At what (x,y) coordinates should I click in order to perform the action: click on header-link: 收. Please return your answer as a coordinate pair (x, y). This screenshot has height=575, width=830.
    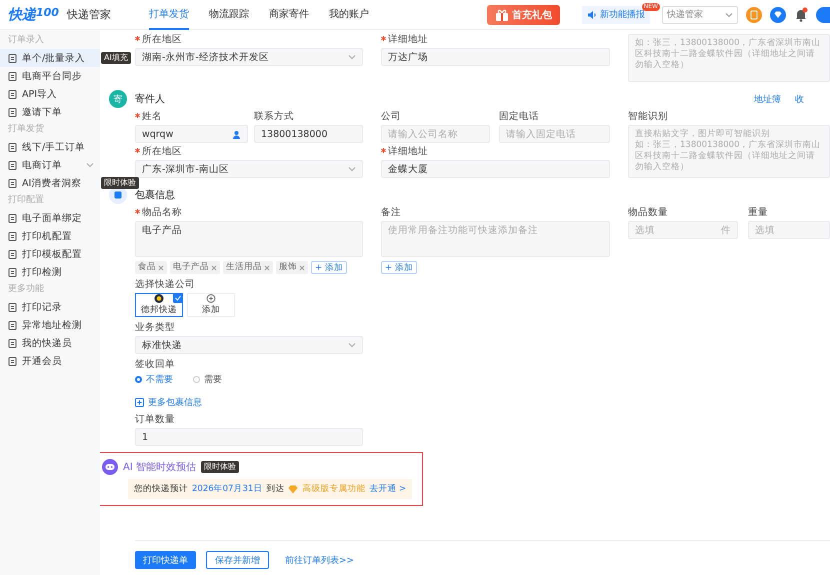
    Looking at the image, I should click on (799, 99).